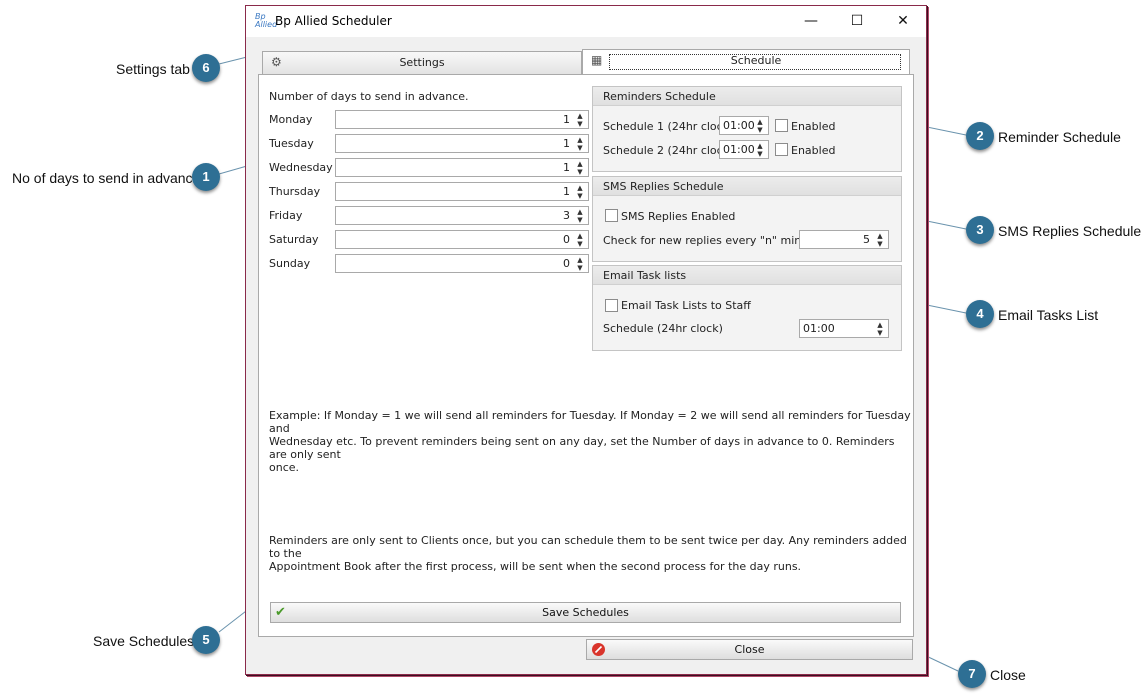  Describe the element at coordinates (844, 239) in the screenshot. I see `sms-interval-spinner: 5 ▲ ▼` at that location.